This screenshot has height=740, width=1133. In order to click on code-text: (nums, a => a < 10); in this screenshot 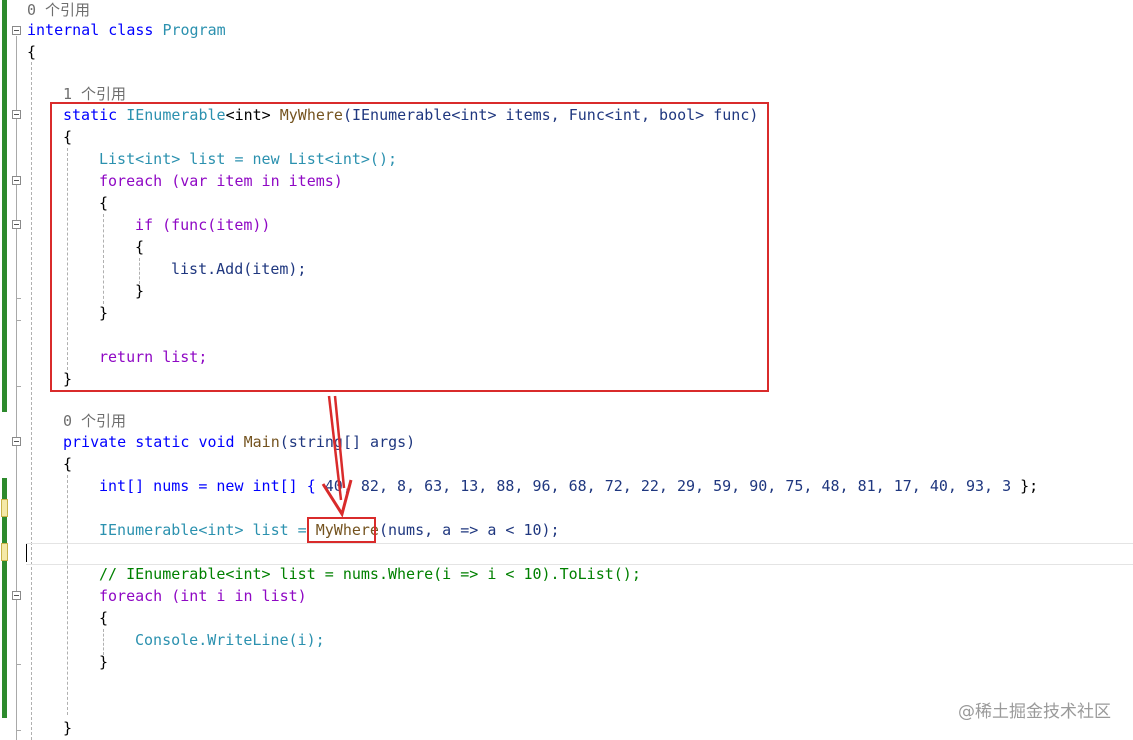, I will do `click(469, 530)`.